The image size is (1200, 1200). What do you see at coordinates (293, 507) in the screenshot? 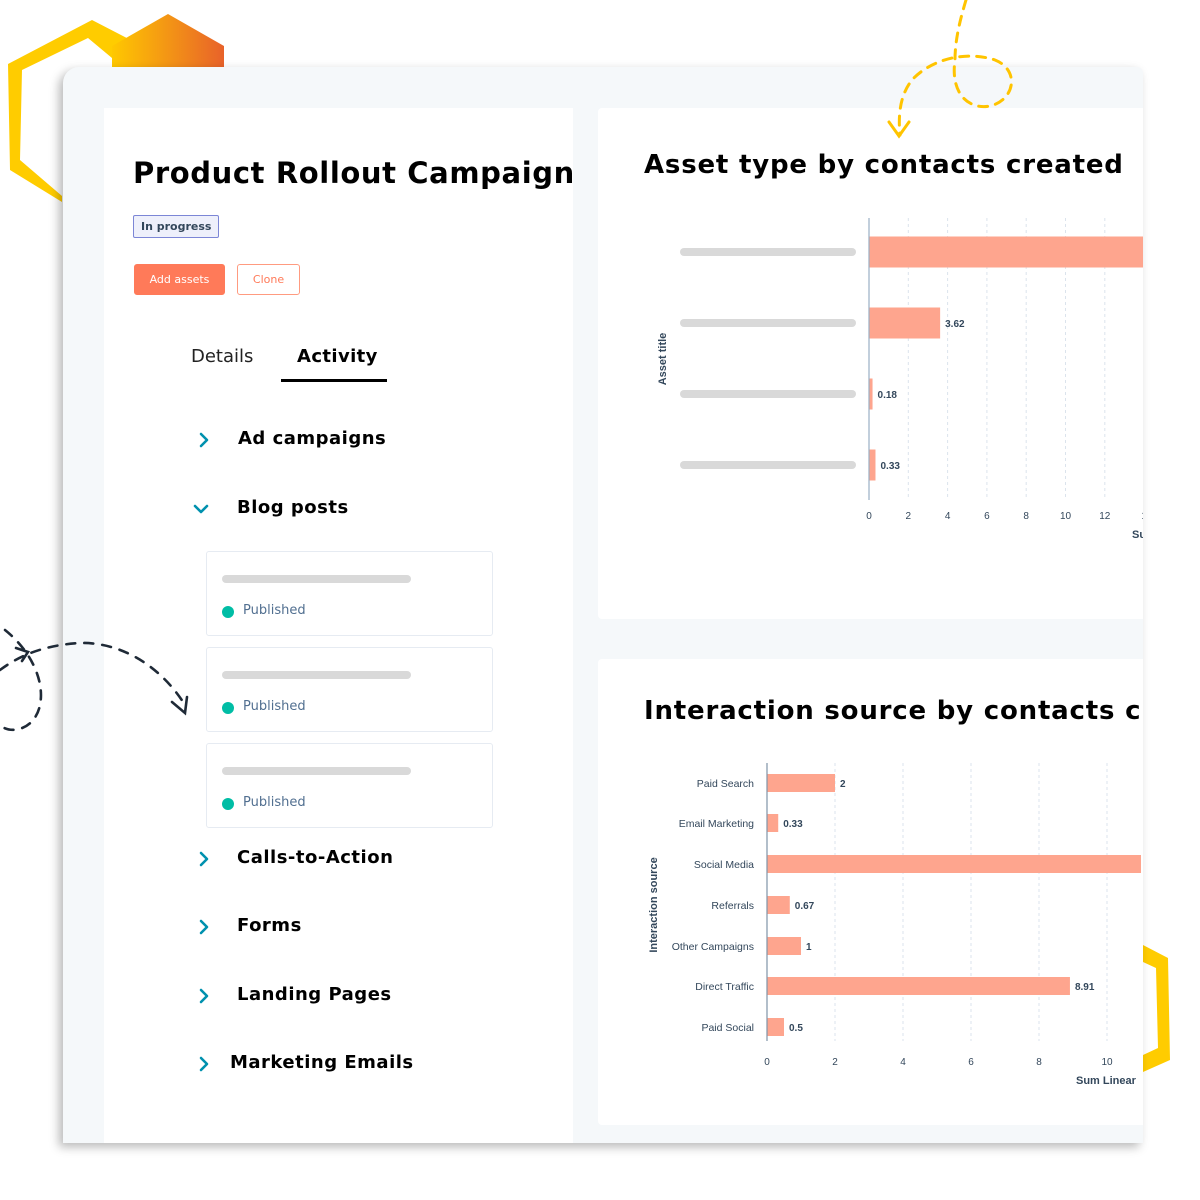
I see `section-label: Blog posts` at bounding box center [293, 507].